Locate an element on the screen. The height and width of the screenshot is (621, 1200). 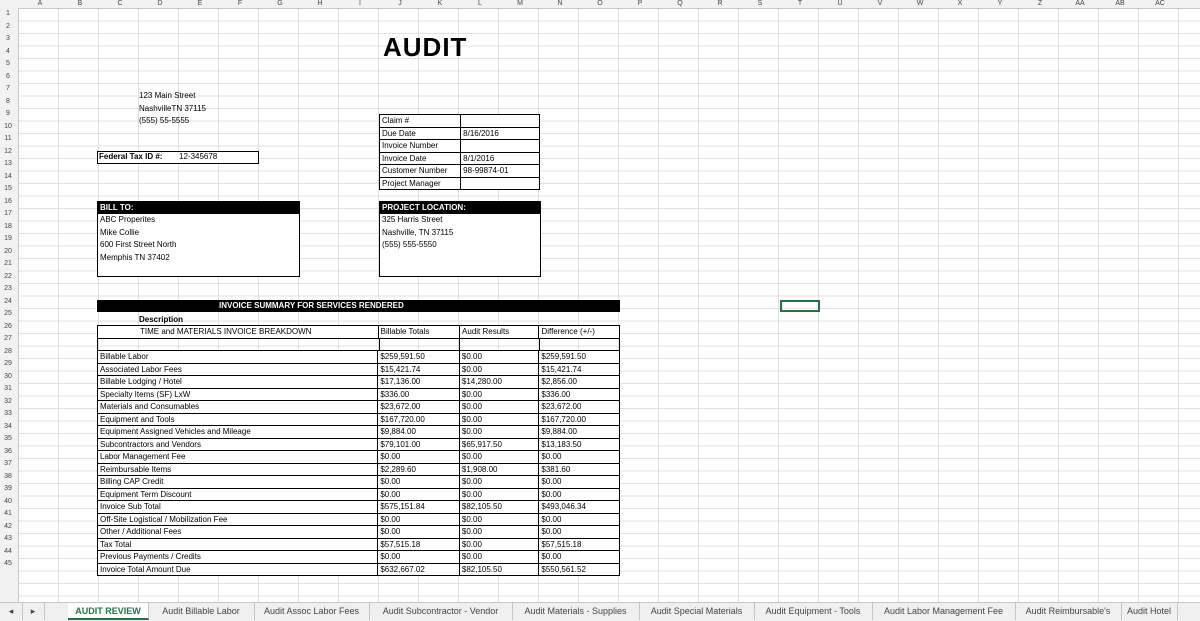
difference: $167,720.00 is located at coordinates (579, 419).